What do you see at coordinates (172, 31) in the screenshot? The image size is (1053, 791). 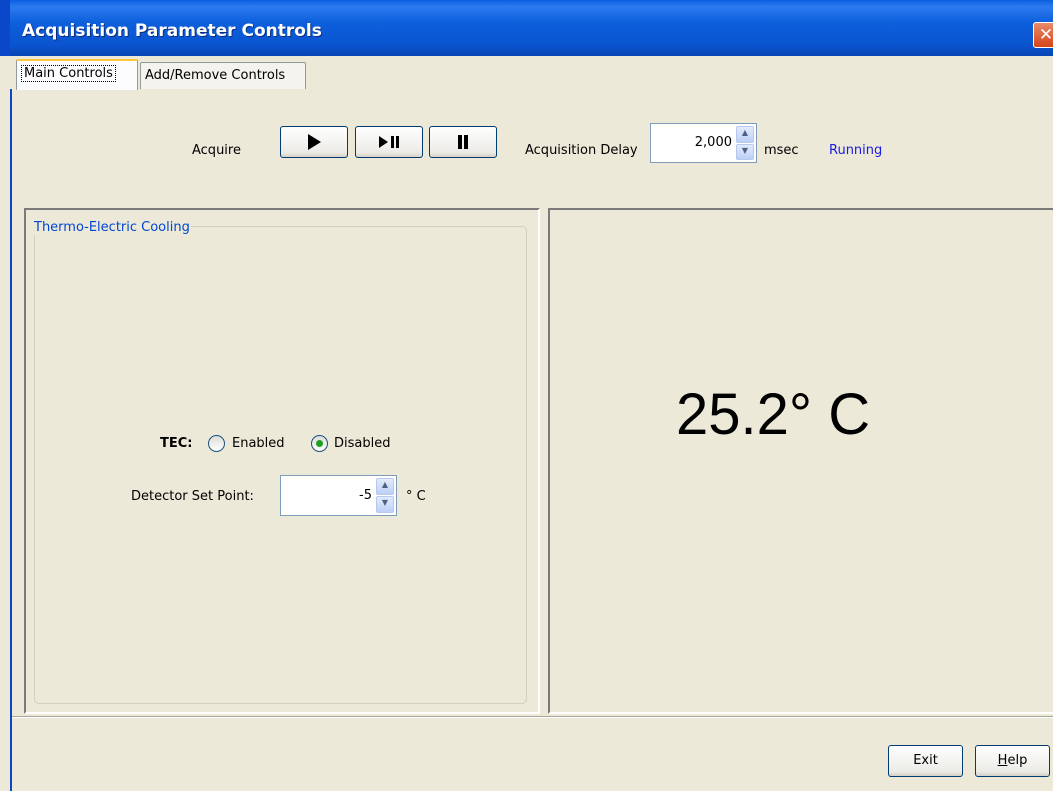 I see `window-title: Acquisition Parameter Controls` at bounding box center [172, 31].